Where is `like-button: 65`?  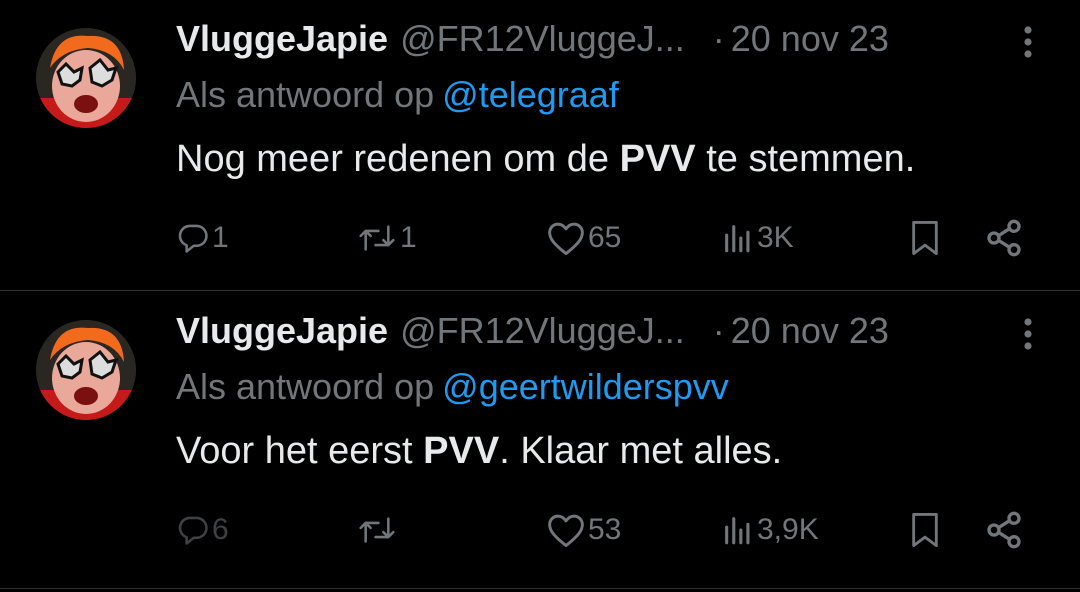
like-button: 65 is located at coordinates (583, 238).